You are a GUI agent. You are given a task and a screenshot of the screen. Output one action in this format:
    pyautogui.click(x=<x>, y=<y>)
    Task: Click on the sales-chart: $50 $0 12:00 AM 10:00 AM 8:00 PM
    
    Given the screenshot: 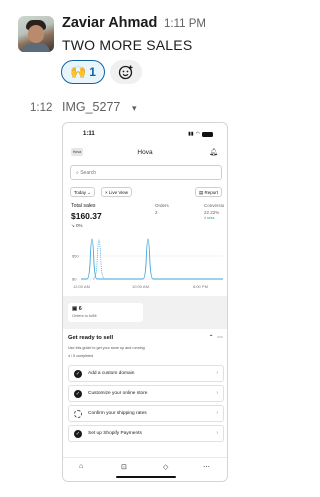 What is the action you would take?
    pyautogui.click(x=145, y=265)
    